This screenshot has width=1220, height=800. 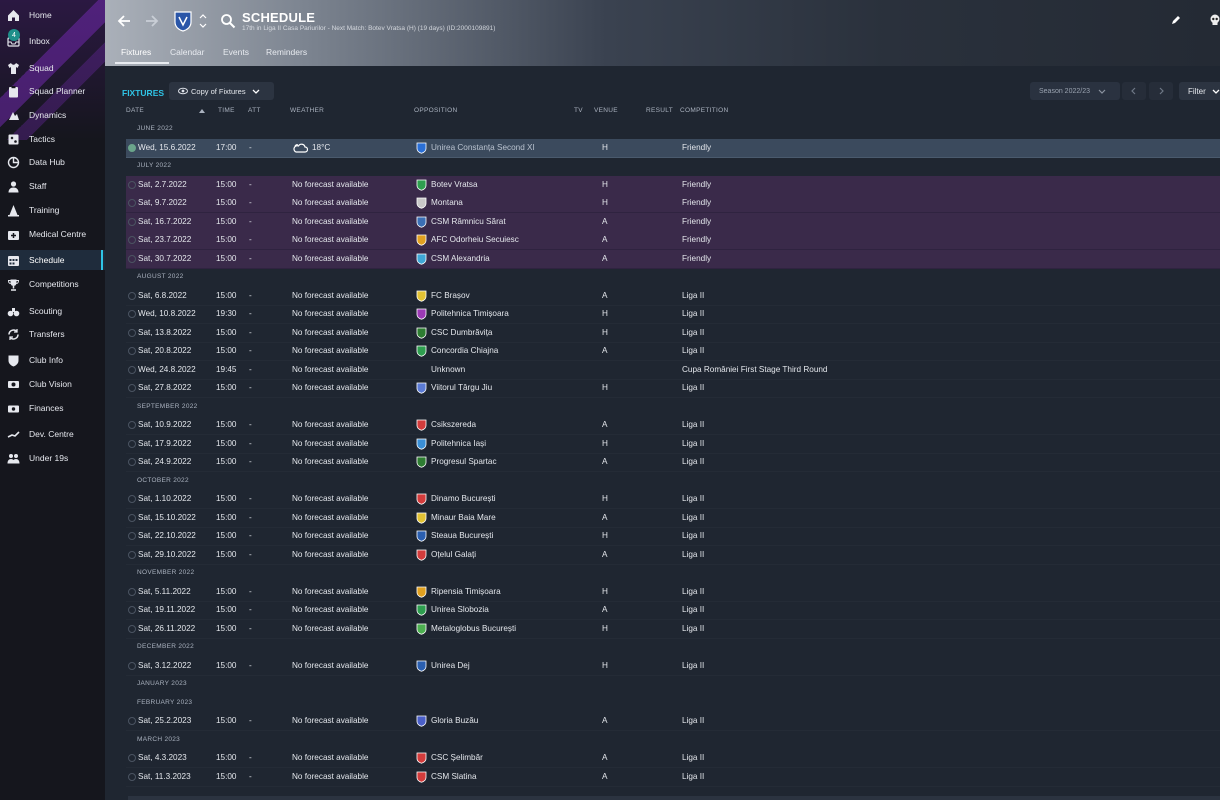 I want to click on season-select: Season 2022/23, so click(x=1075, y=91).